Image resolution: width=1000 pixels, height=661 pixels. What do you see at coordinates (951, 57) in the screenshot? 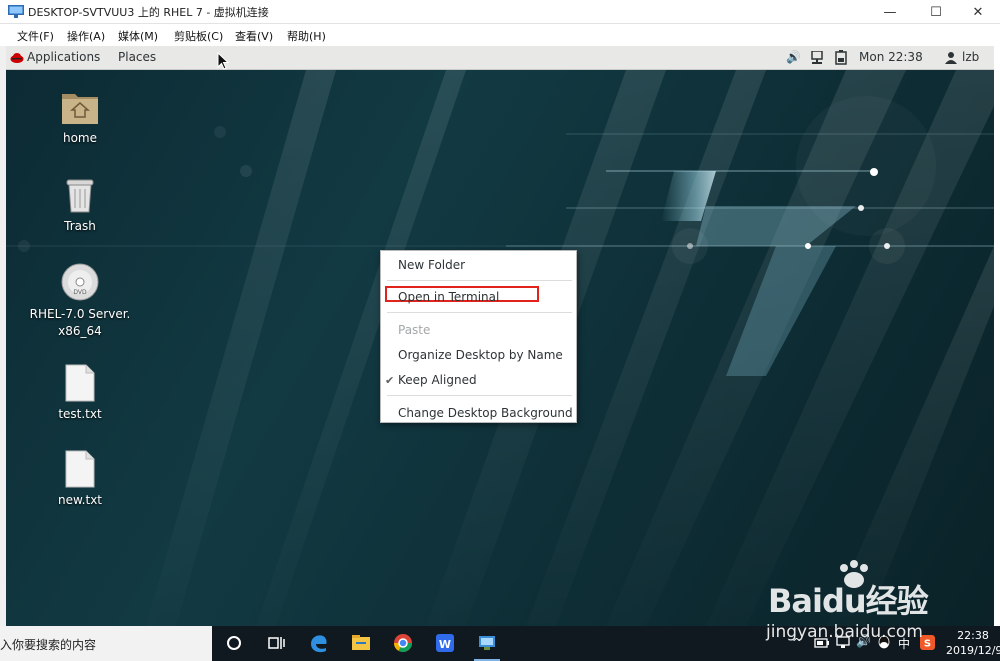
I see `user-icon` at bounding box center [951, 57].